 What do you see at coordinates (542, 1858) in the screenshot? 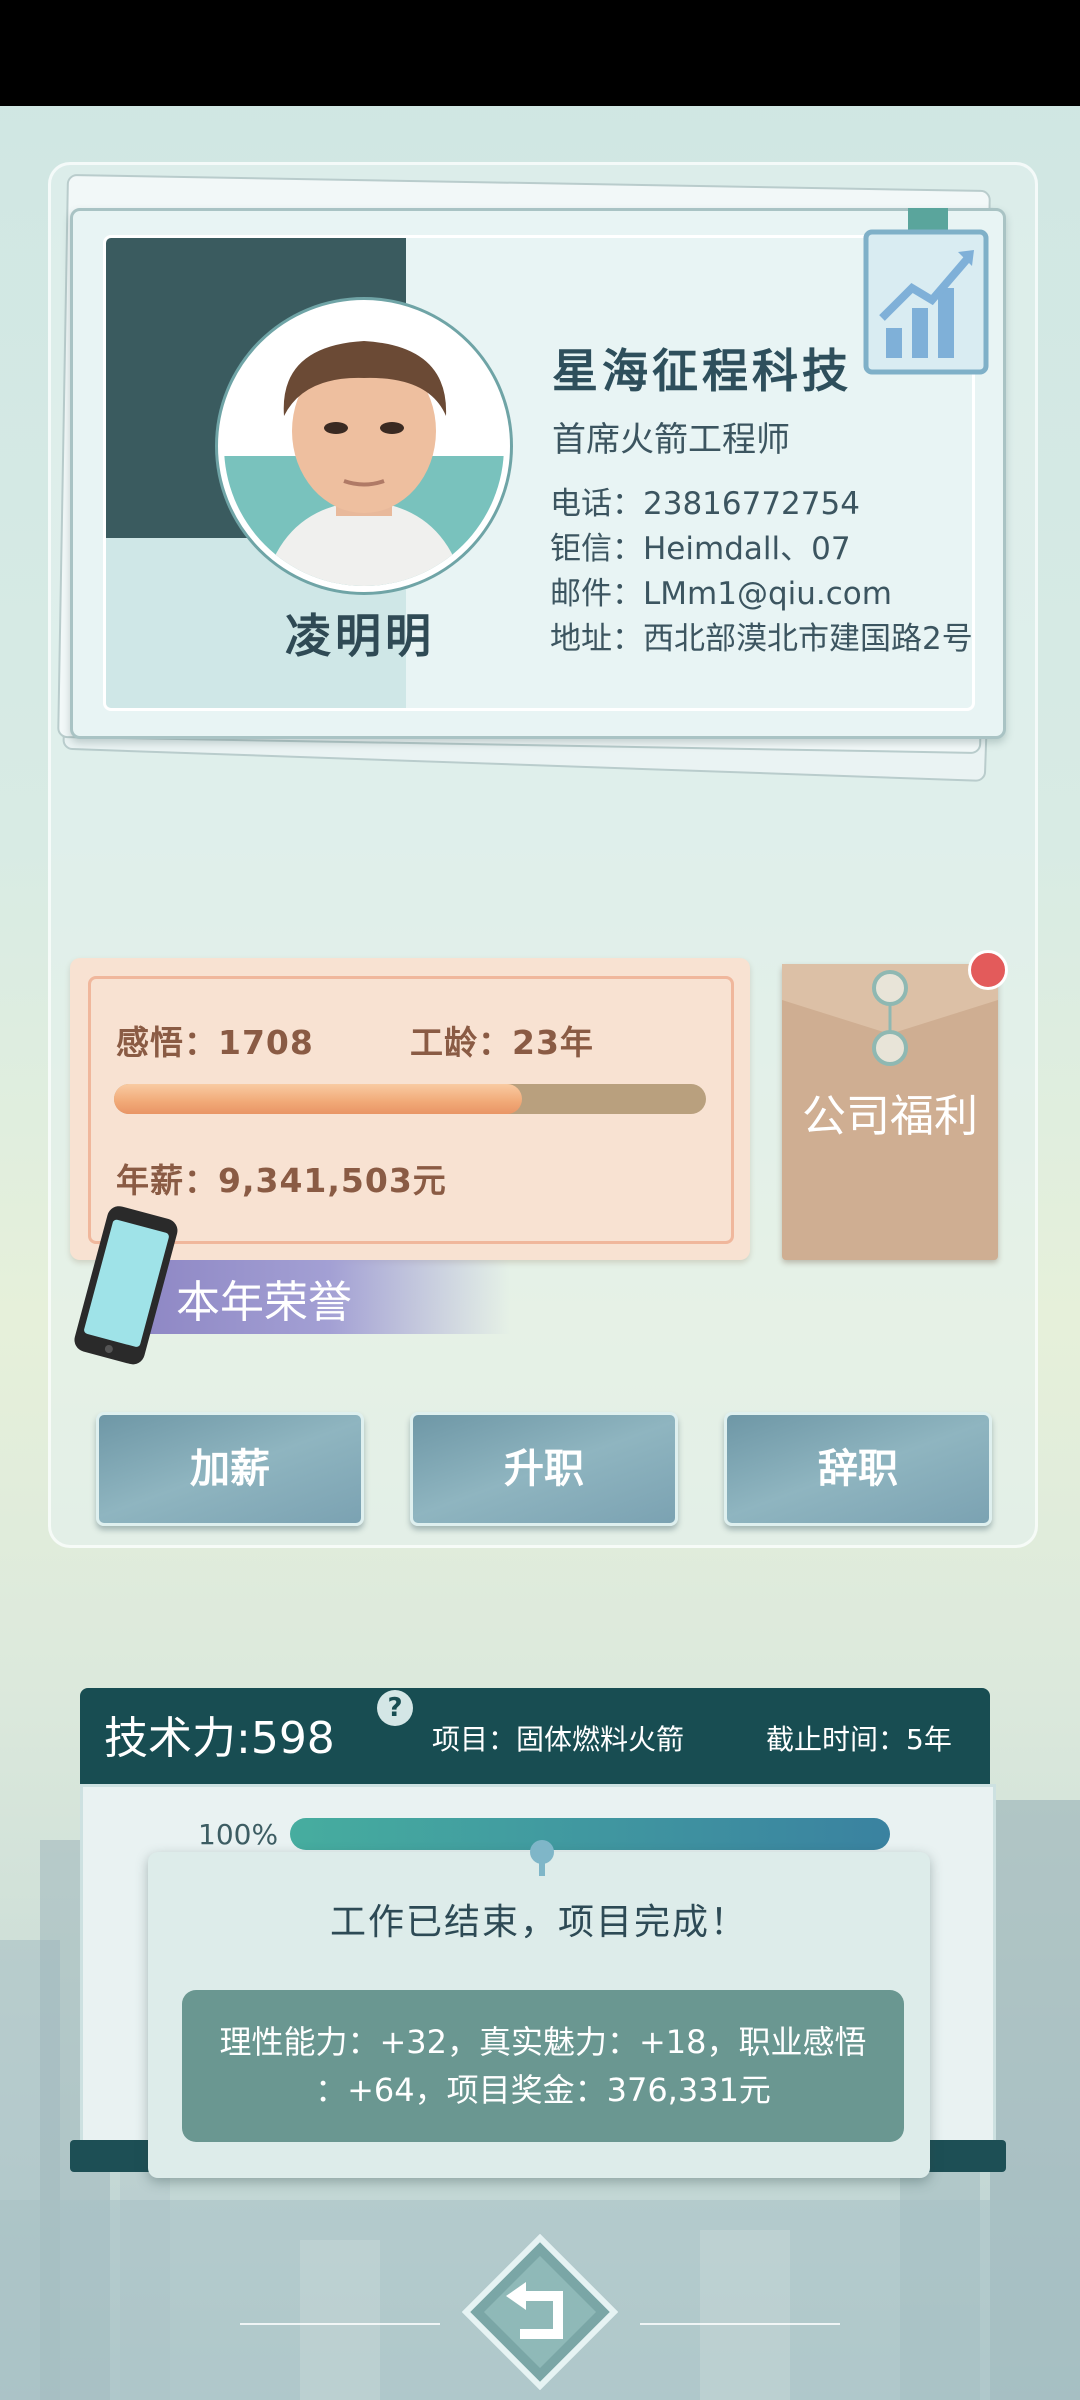
I see `pin-icon` at bounding box center [542, 1858].